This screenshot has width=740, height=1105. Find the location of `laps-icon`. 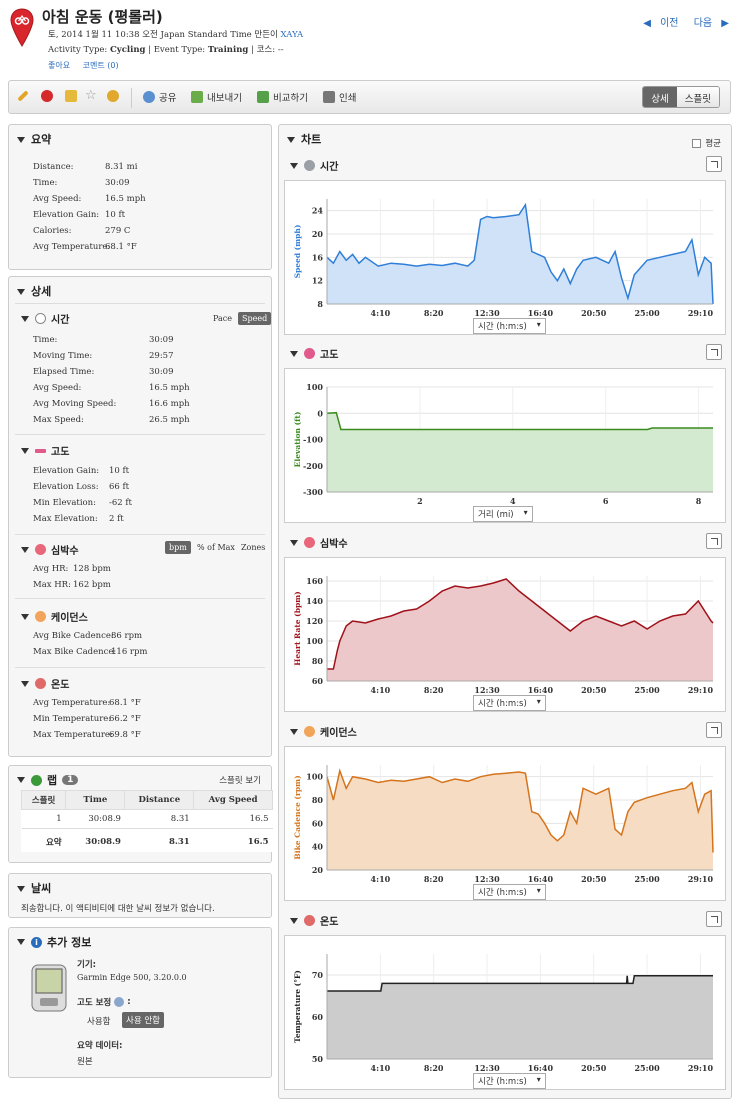

laps-icon is located at coordinates (36, 780).